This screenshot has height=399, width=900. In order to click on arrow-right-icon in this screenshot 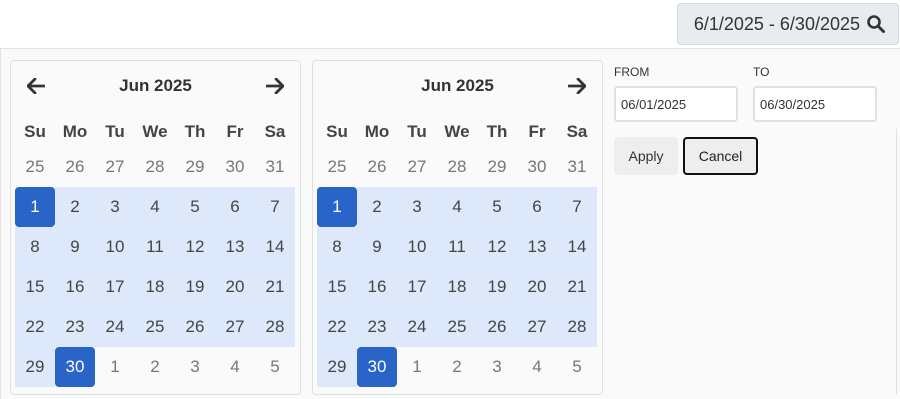, I will do `click(275, 86)`.